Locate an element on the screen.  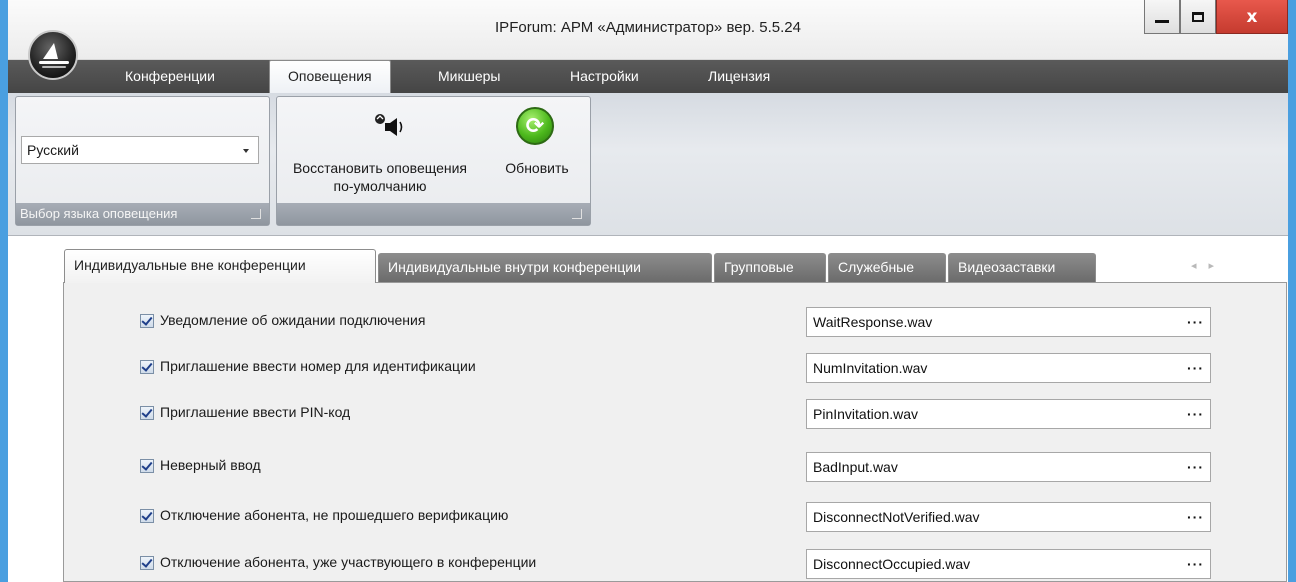
menu-settings: Настройки is located at coordinates (604, 76).